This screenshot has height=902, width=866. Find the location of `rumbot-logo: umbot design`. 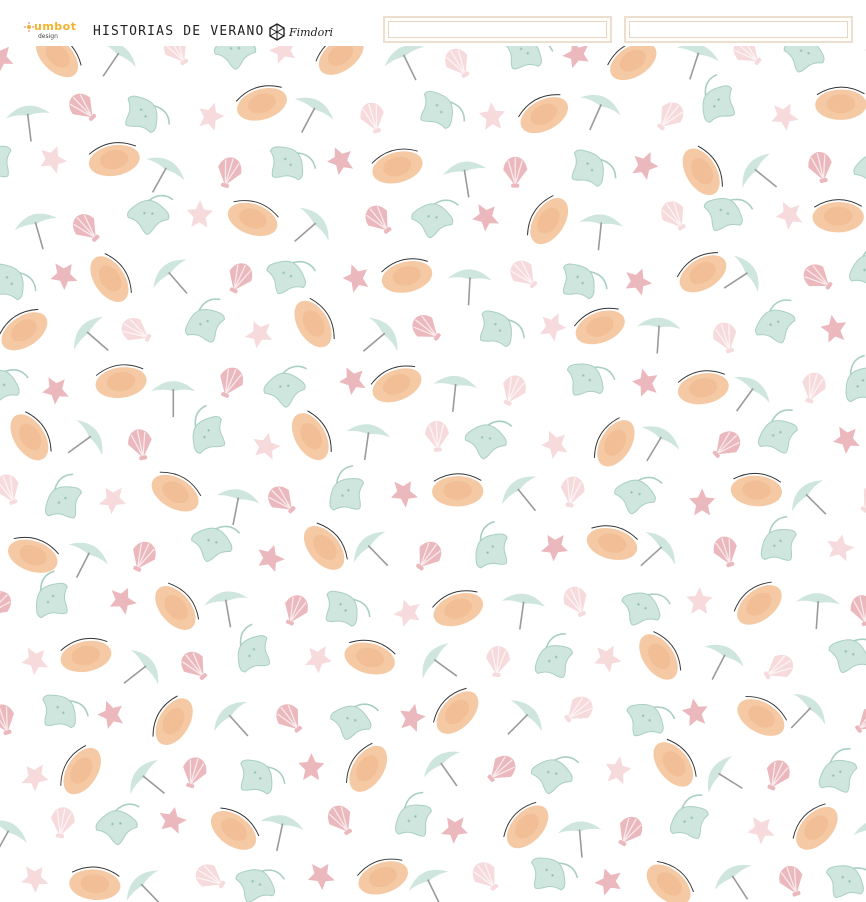

rumbot-logo: umbot design is located at coordinates (50, 32).